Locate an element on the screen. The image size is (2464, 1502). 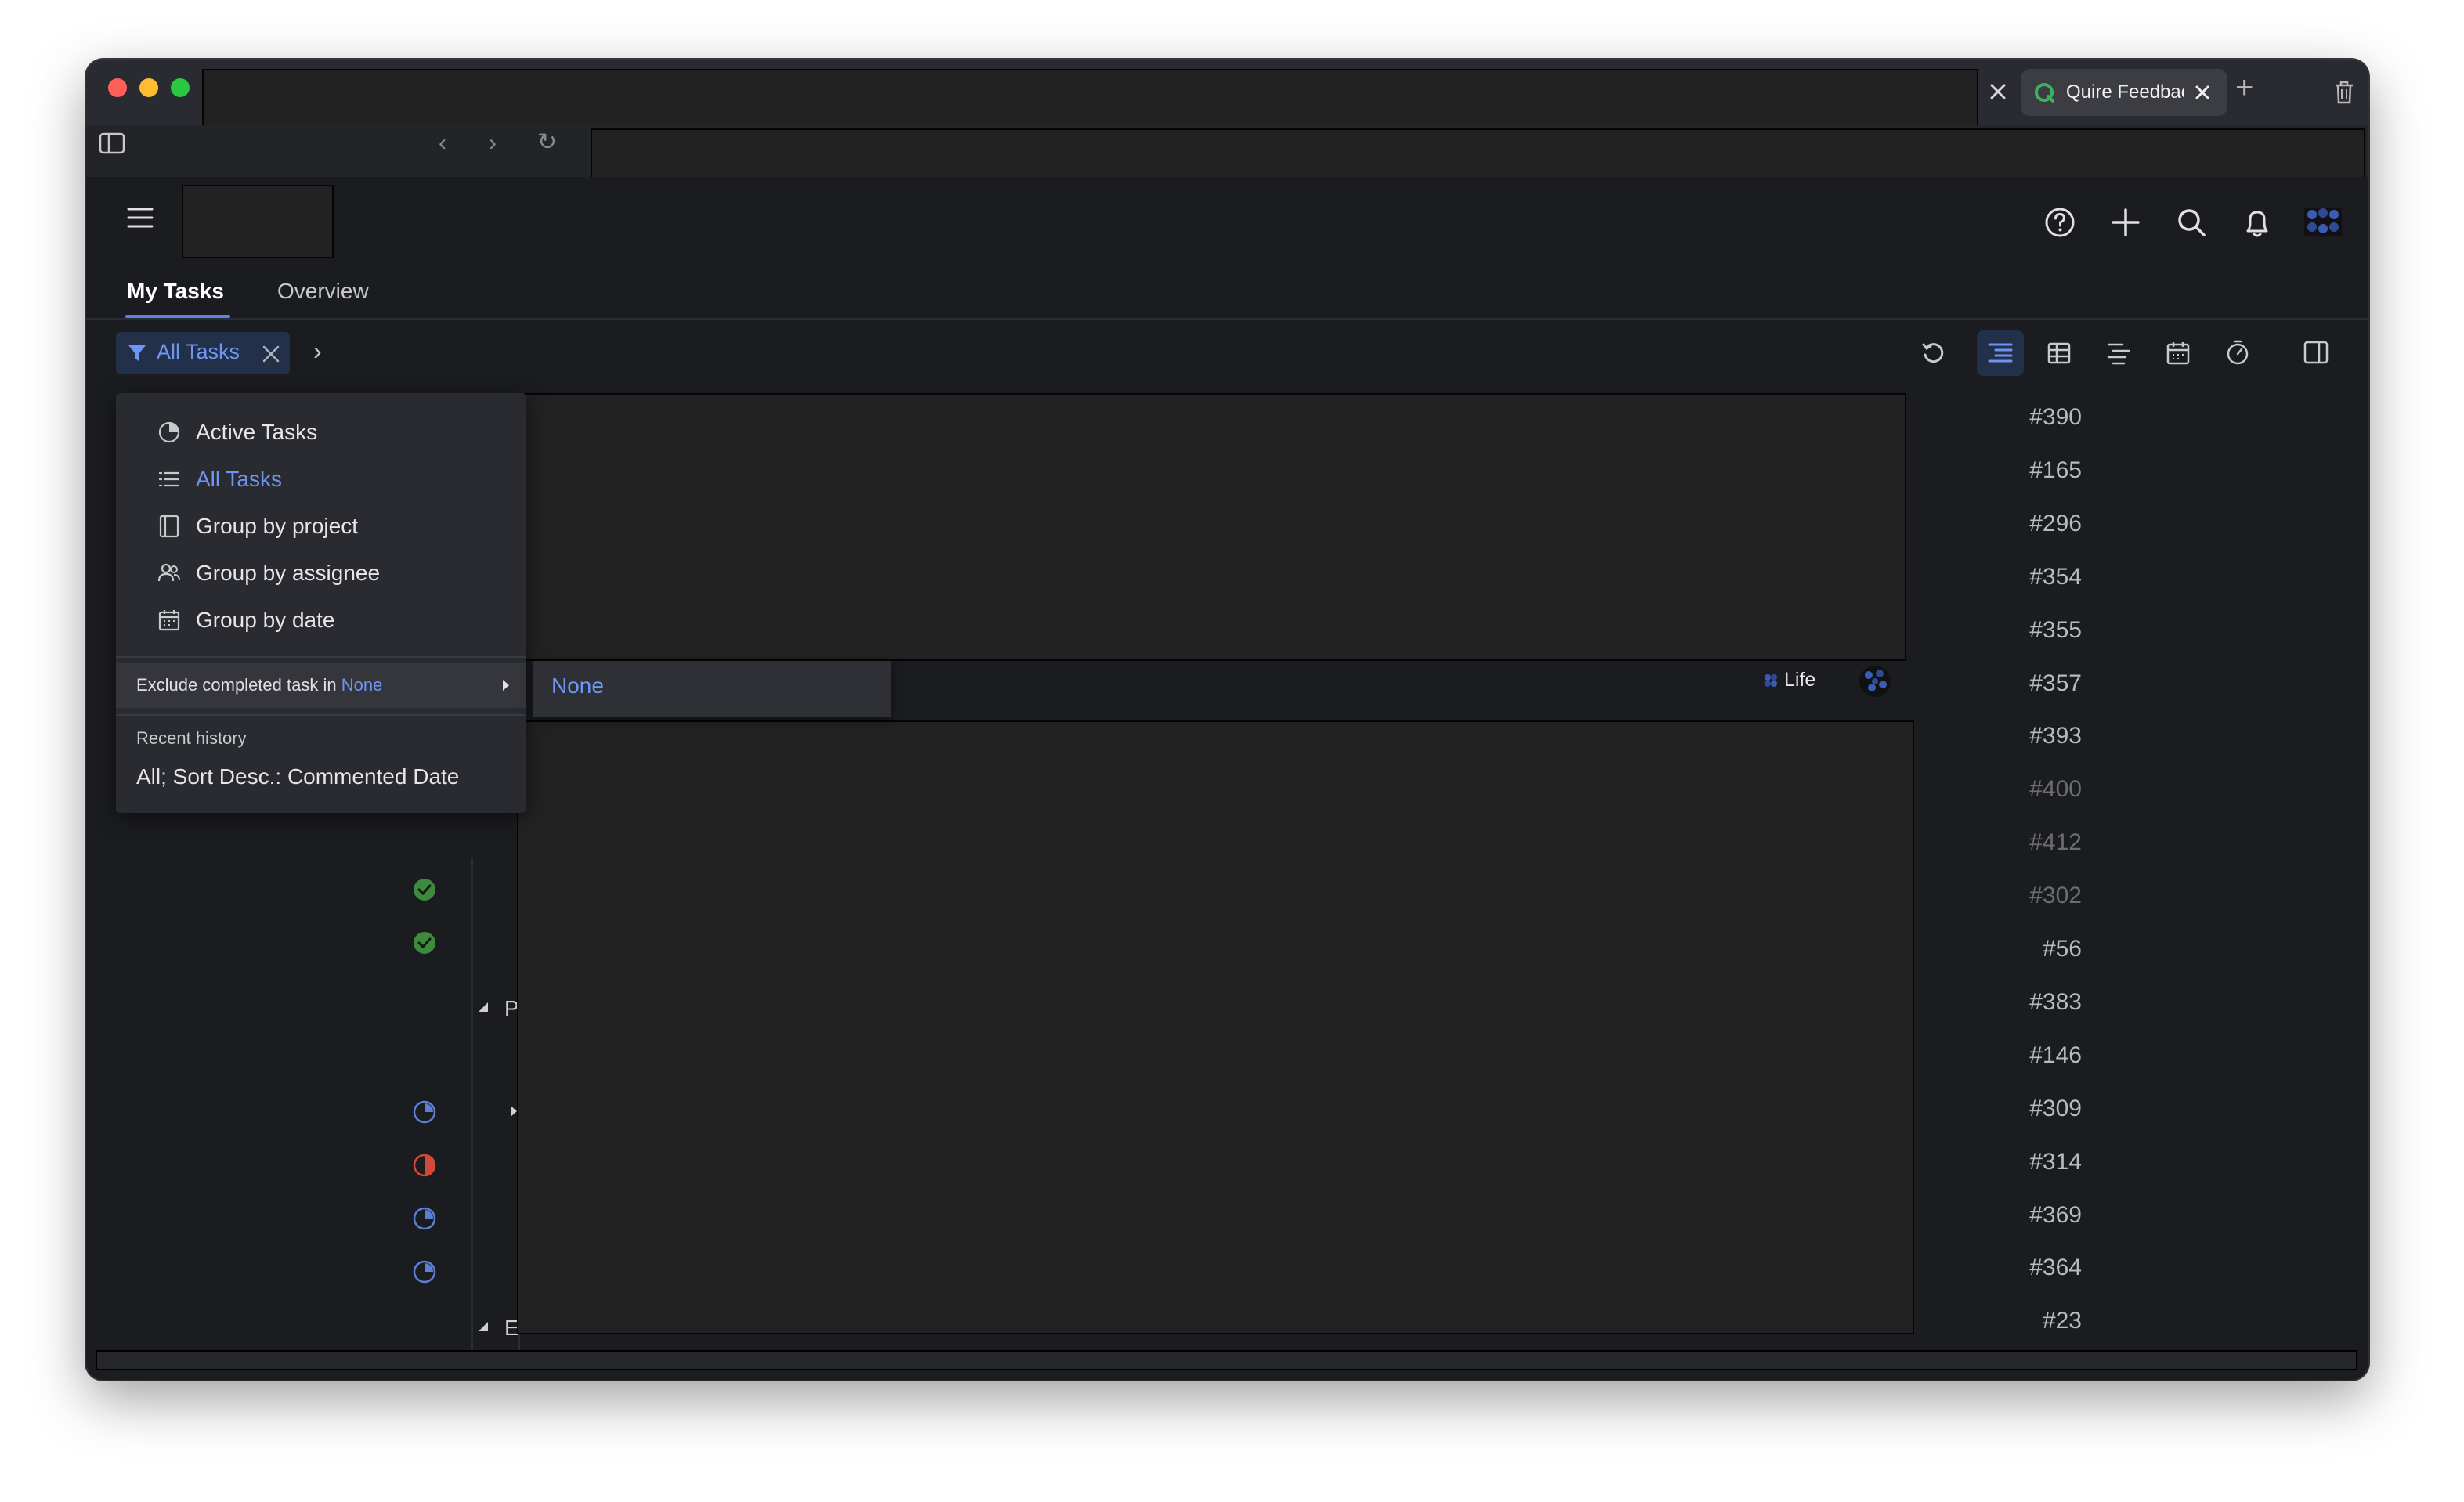
exclude-prefix: Exclude completed task in is located at coordinates (236, 685).